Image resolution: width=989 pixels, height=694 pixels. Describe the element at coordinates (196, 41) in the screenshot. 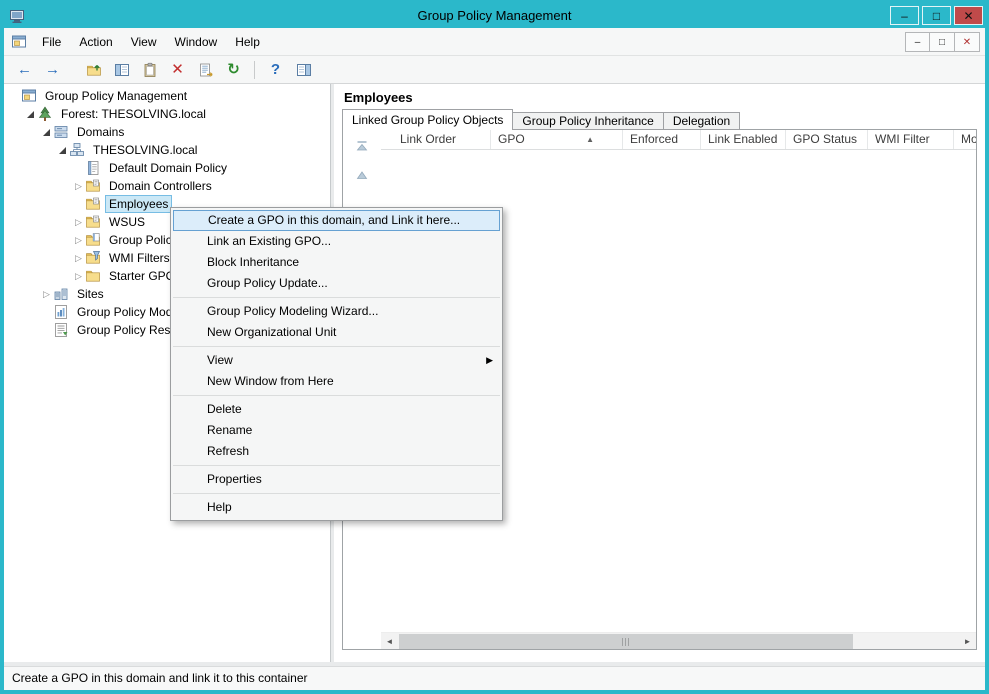

I see `menu-window: Window` at that location.